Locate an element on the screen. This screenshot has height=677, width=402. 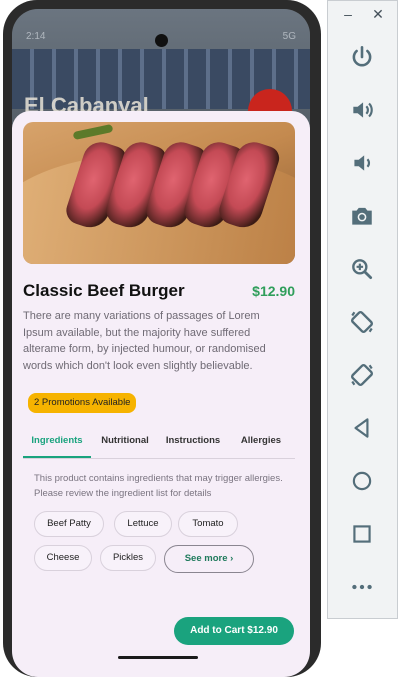
home-icon is located at coordinates (362, 481).